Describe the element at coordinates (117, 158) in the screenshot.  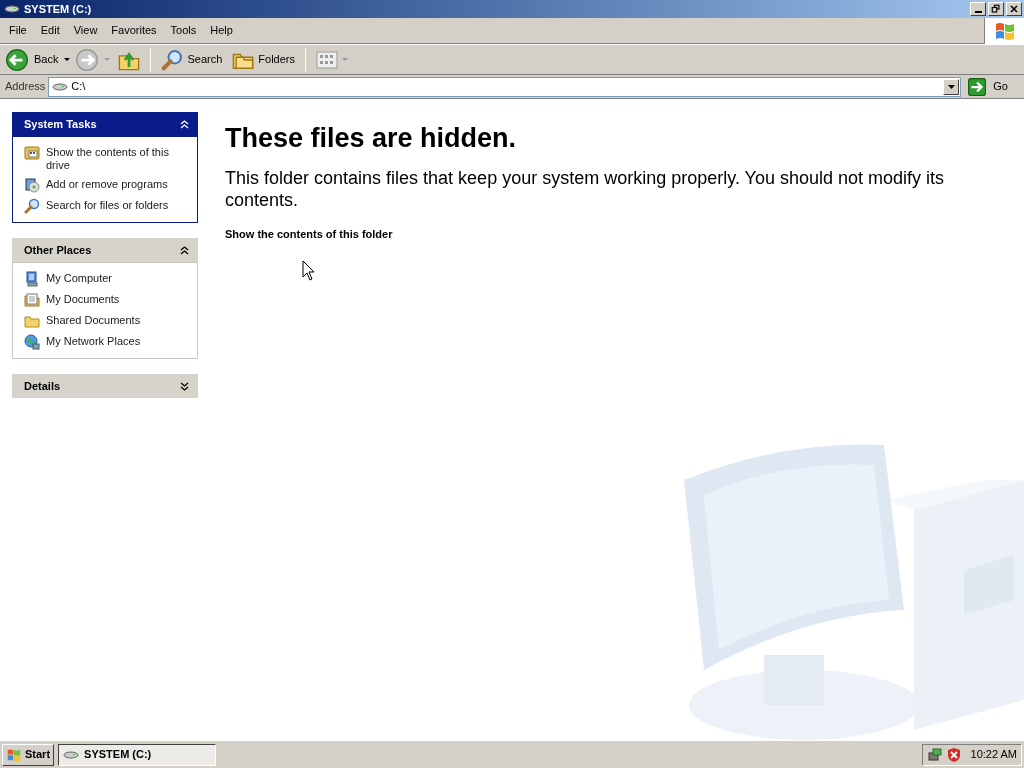
I see `task-link: Show the contents of this drive` at that location.